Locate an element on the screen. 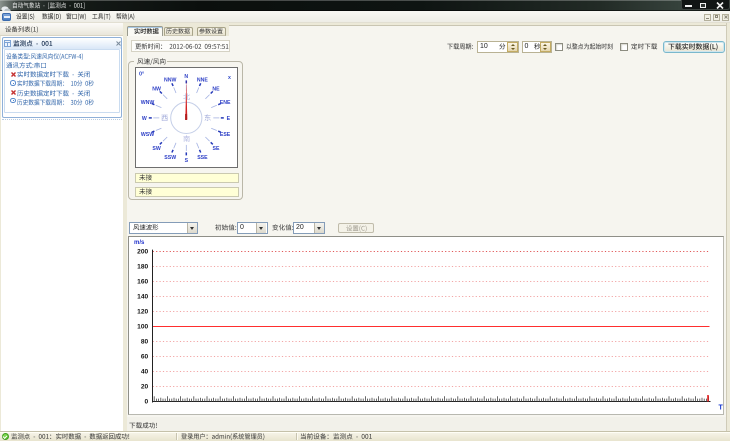 This screenshot has height=441, width=730. svg-text: NNE is located at coordinates (202, 80).